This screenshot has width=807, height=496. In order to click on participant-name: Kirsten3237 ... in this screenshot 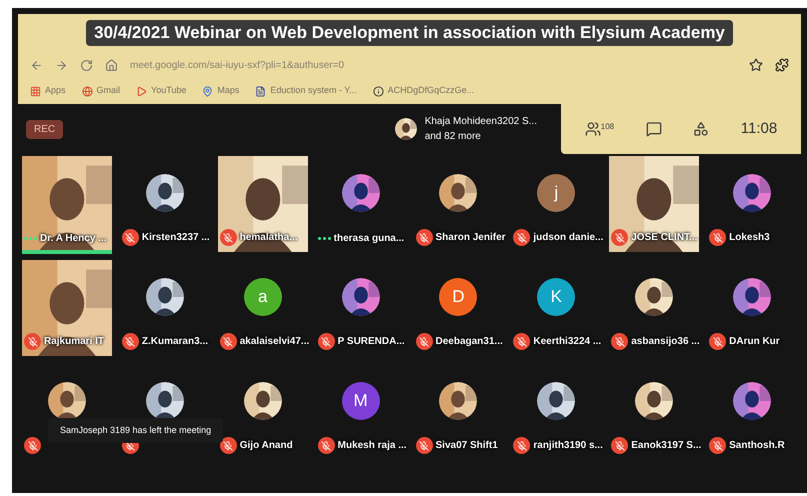, I will do `click(176, 238)`.